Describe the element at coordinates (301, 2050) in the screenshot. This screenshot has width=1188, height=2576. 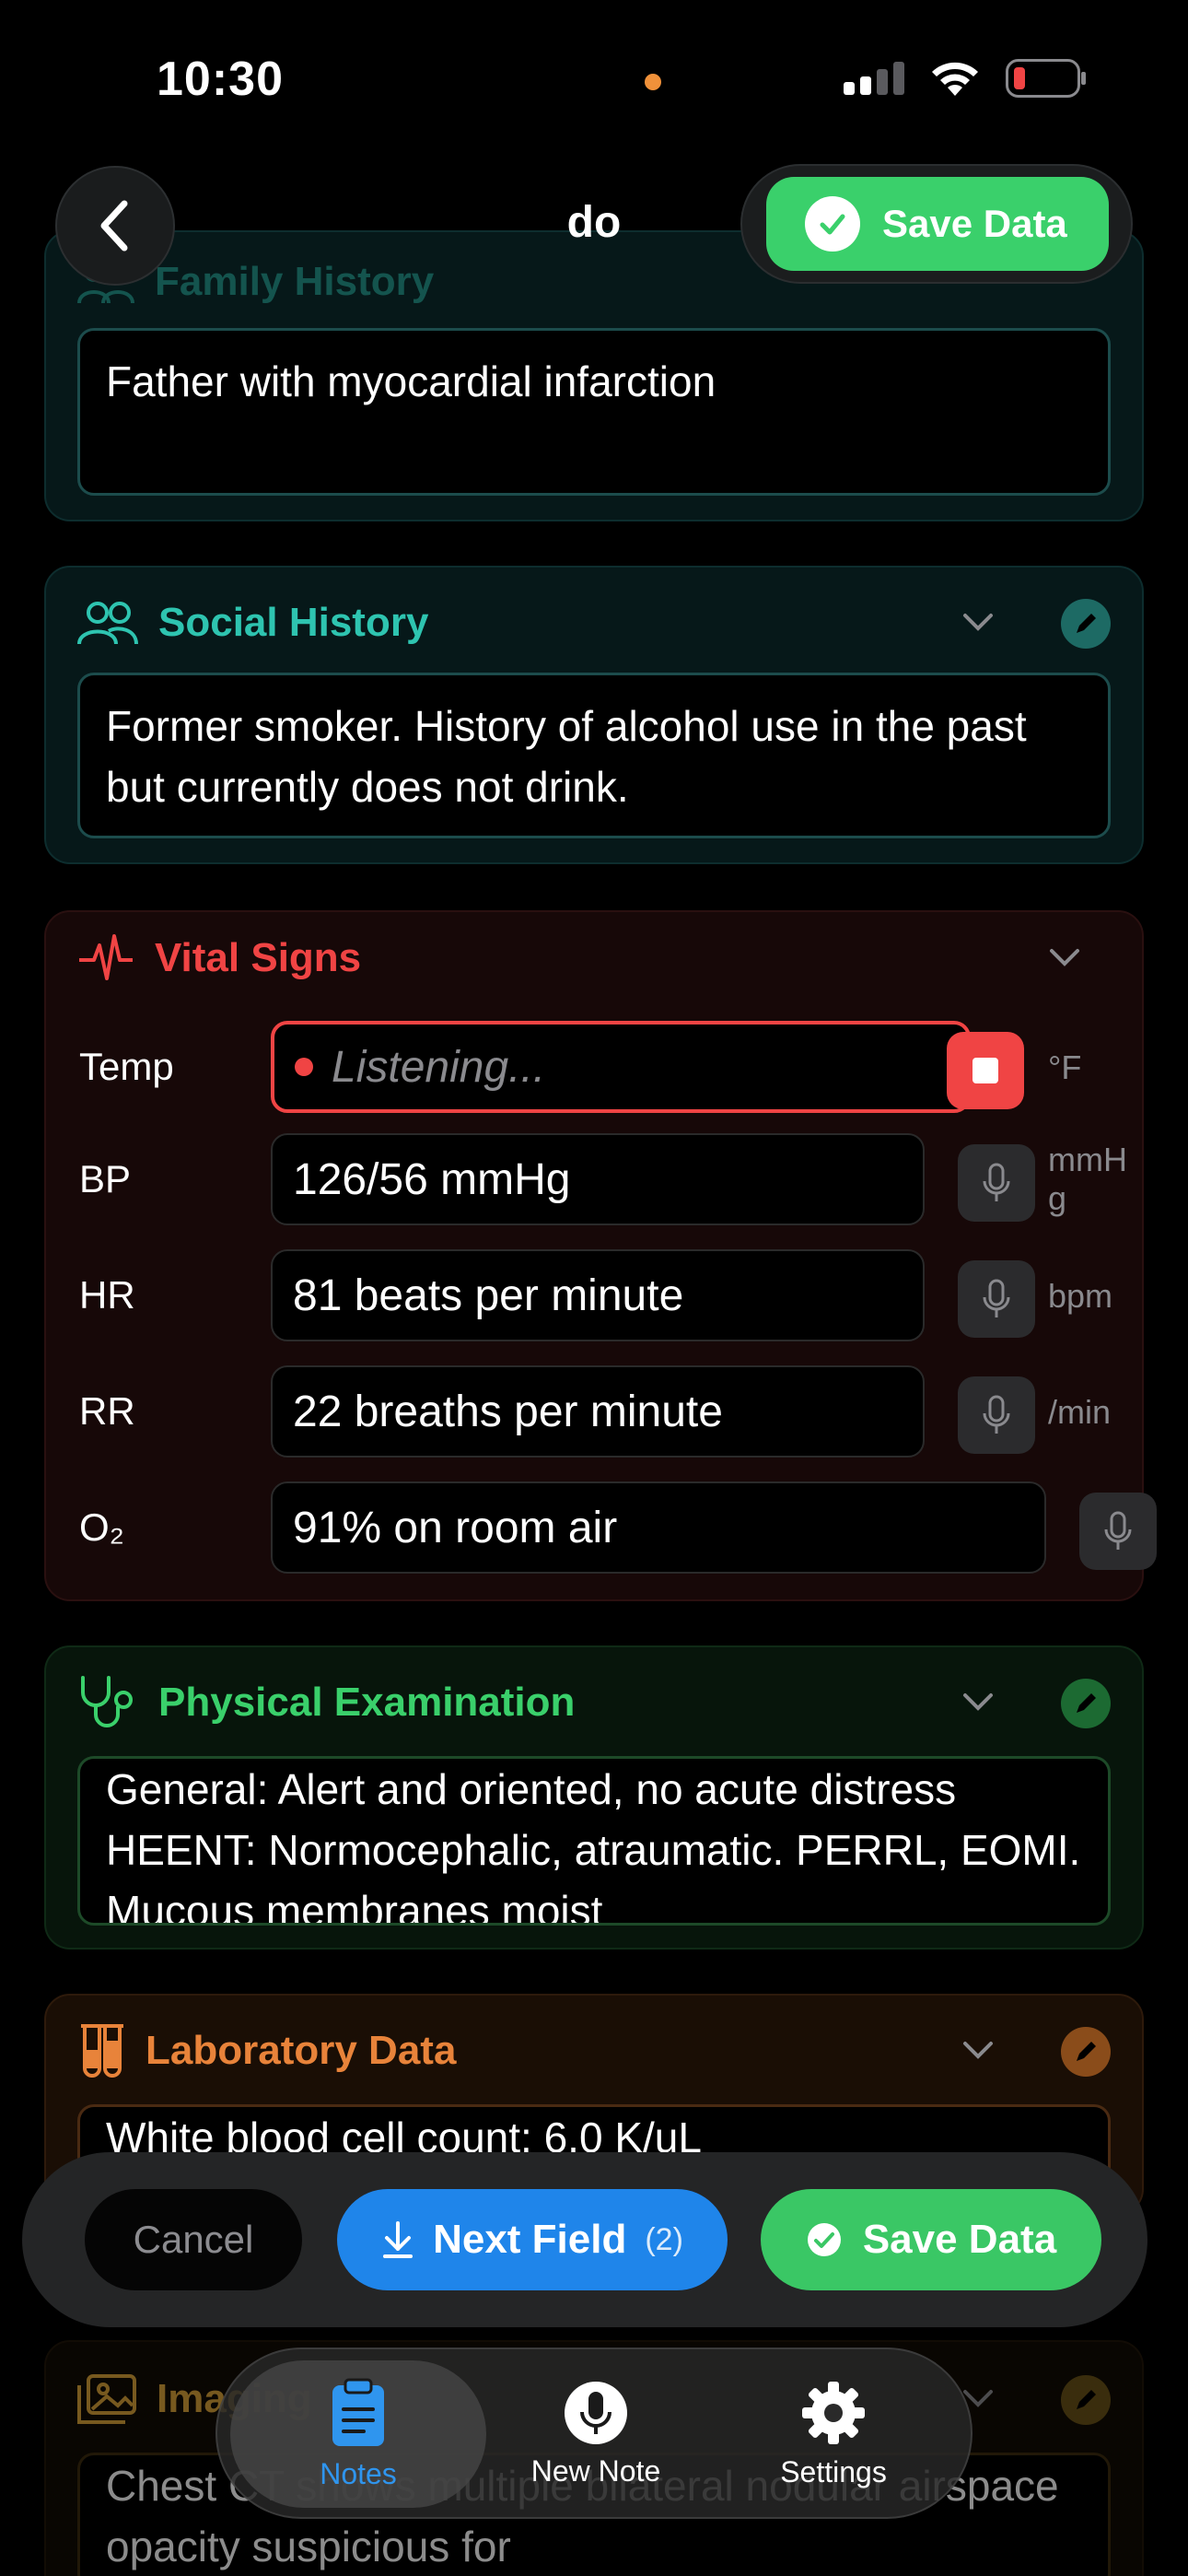
I see `lab-data-title: Laboratory Data` at that location.